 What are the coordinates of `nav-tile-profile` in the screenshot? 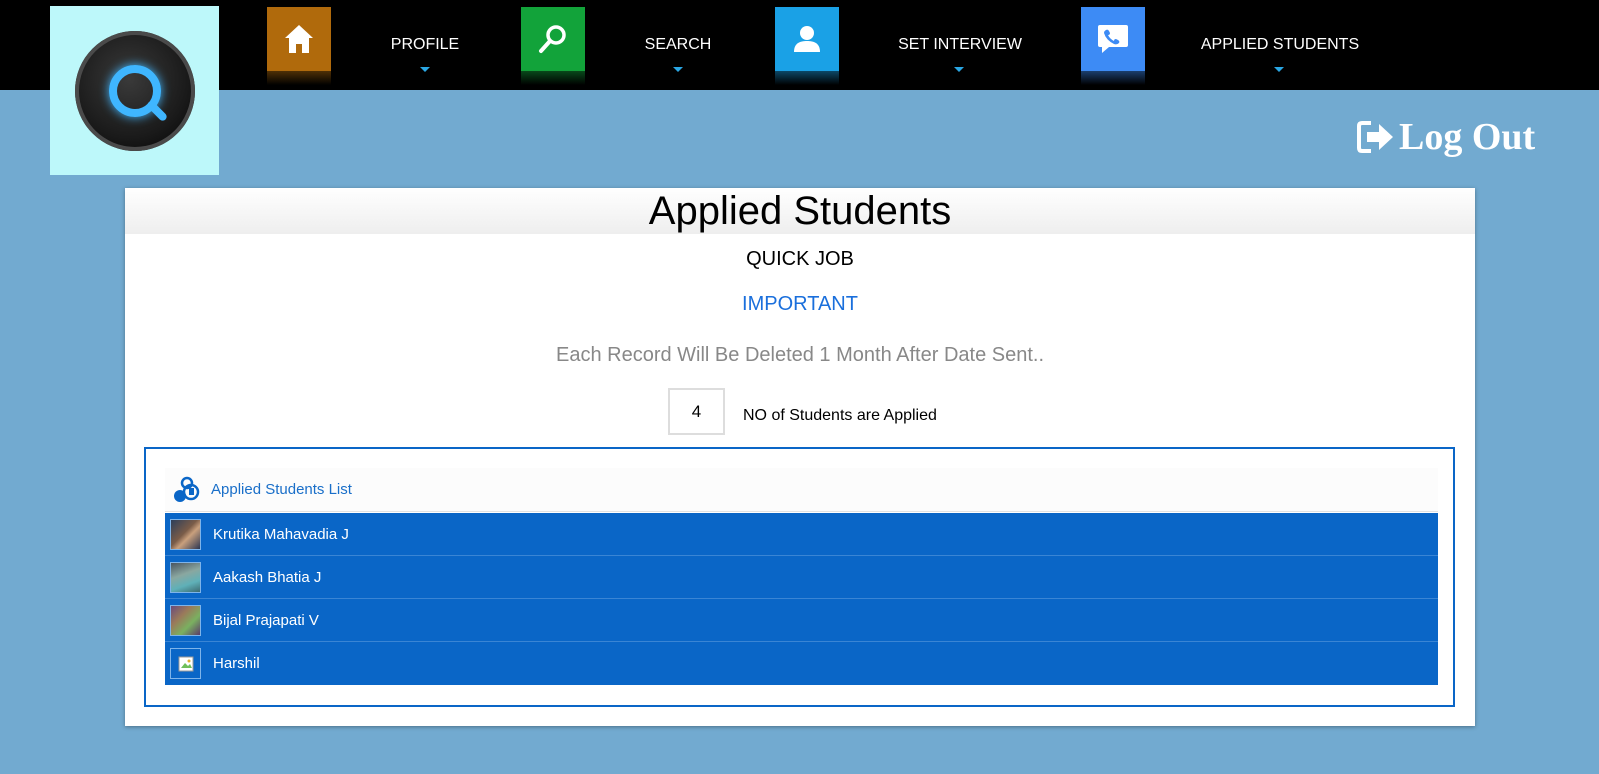 It's located at (299, 46).